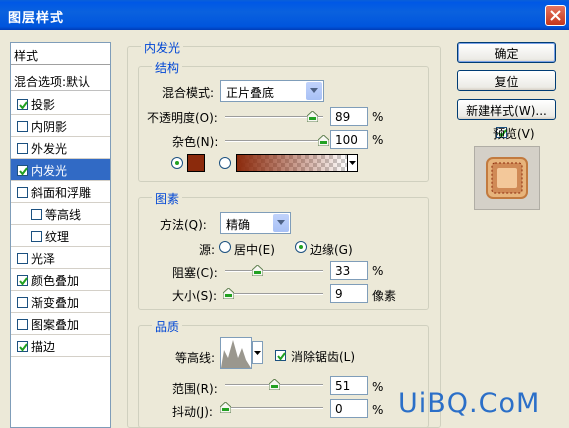  I want to click on size-slider-track, so click(274, 294).